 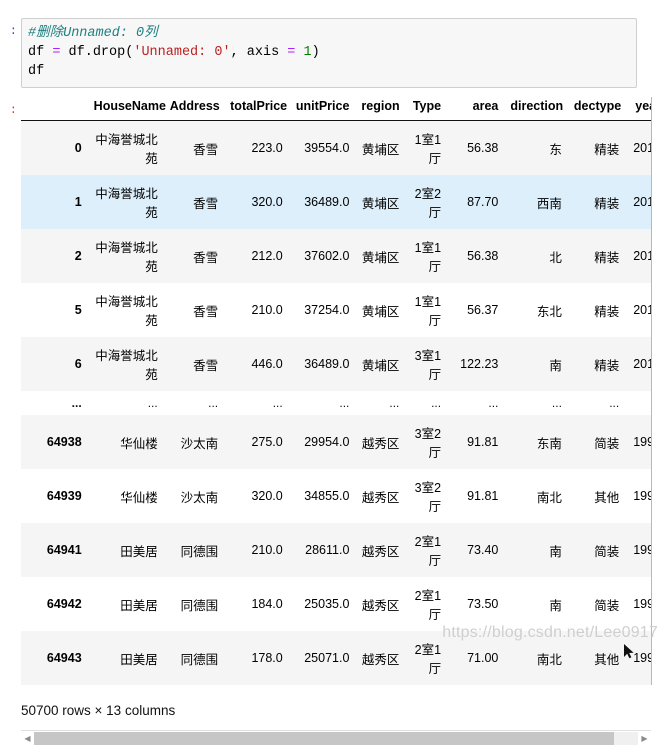 What do you see at coordinates (78, 202) in the screenshot?
I see `row-index-label: 1` at bounding box center [78, 202].